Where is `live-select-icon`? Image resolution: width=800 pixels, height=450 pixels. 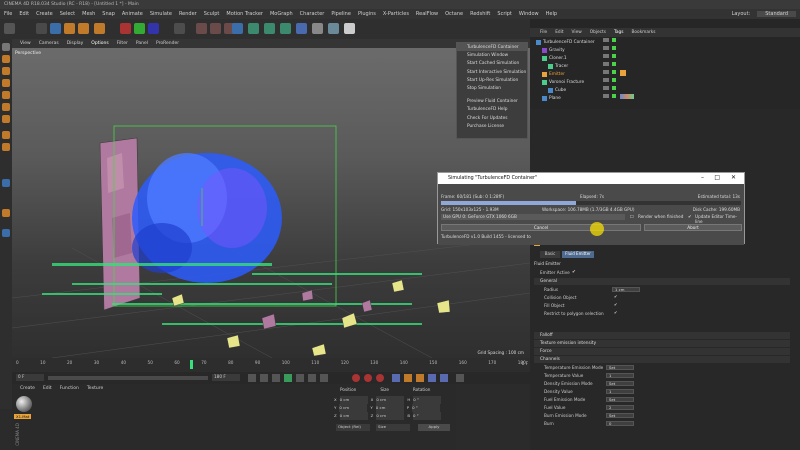
live-select-icon is located at coordinates (55, 28).